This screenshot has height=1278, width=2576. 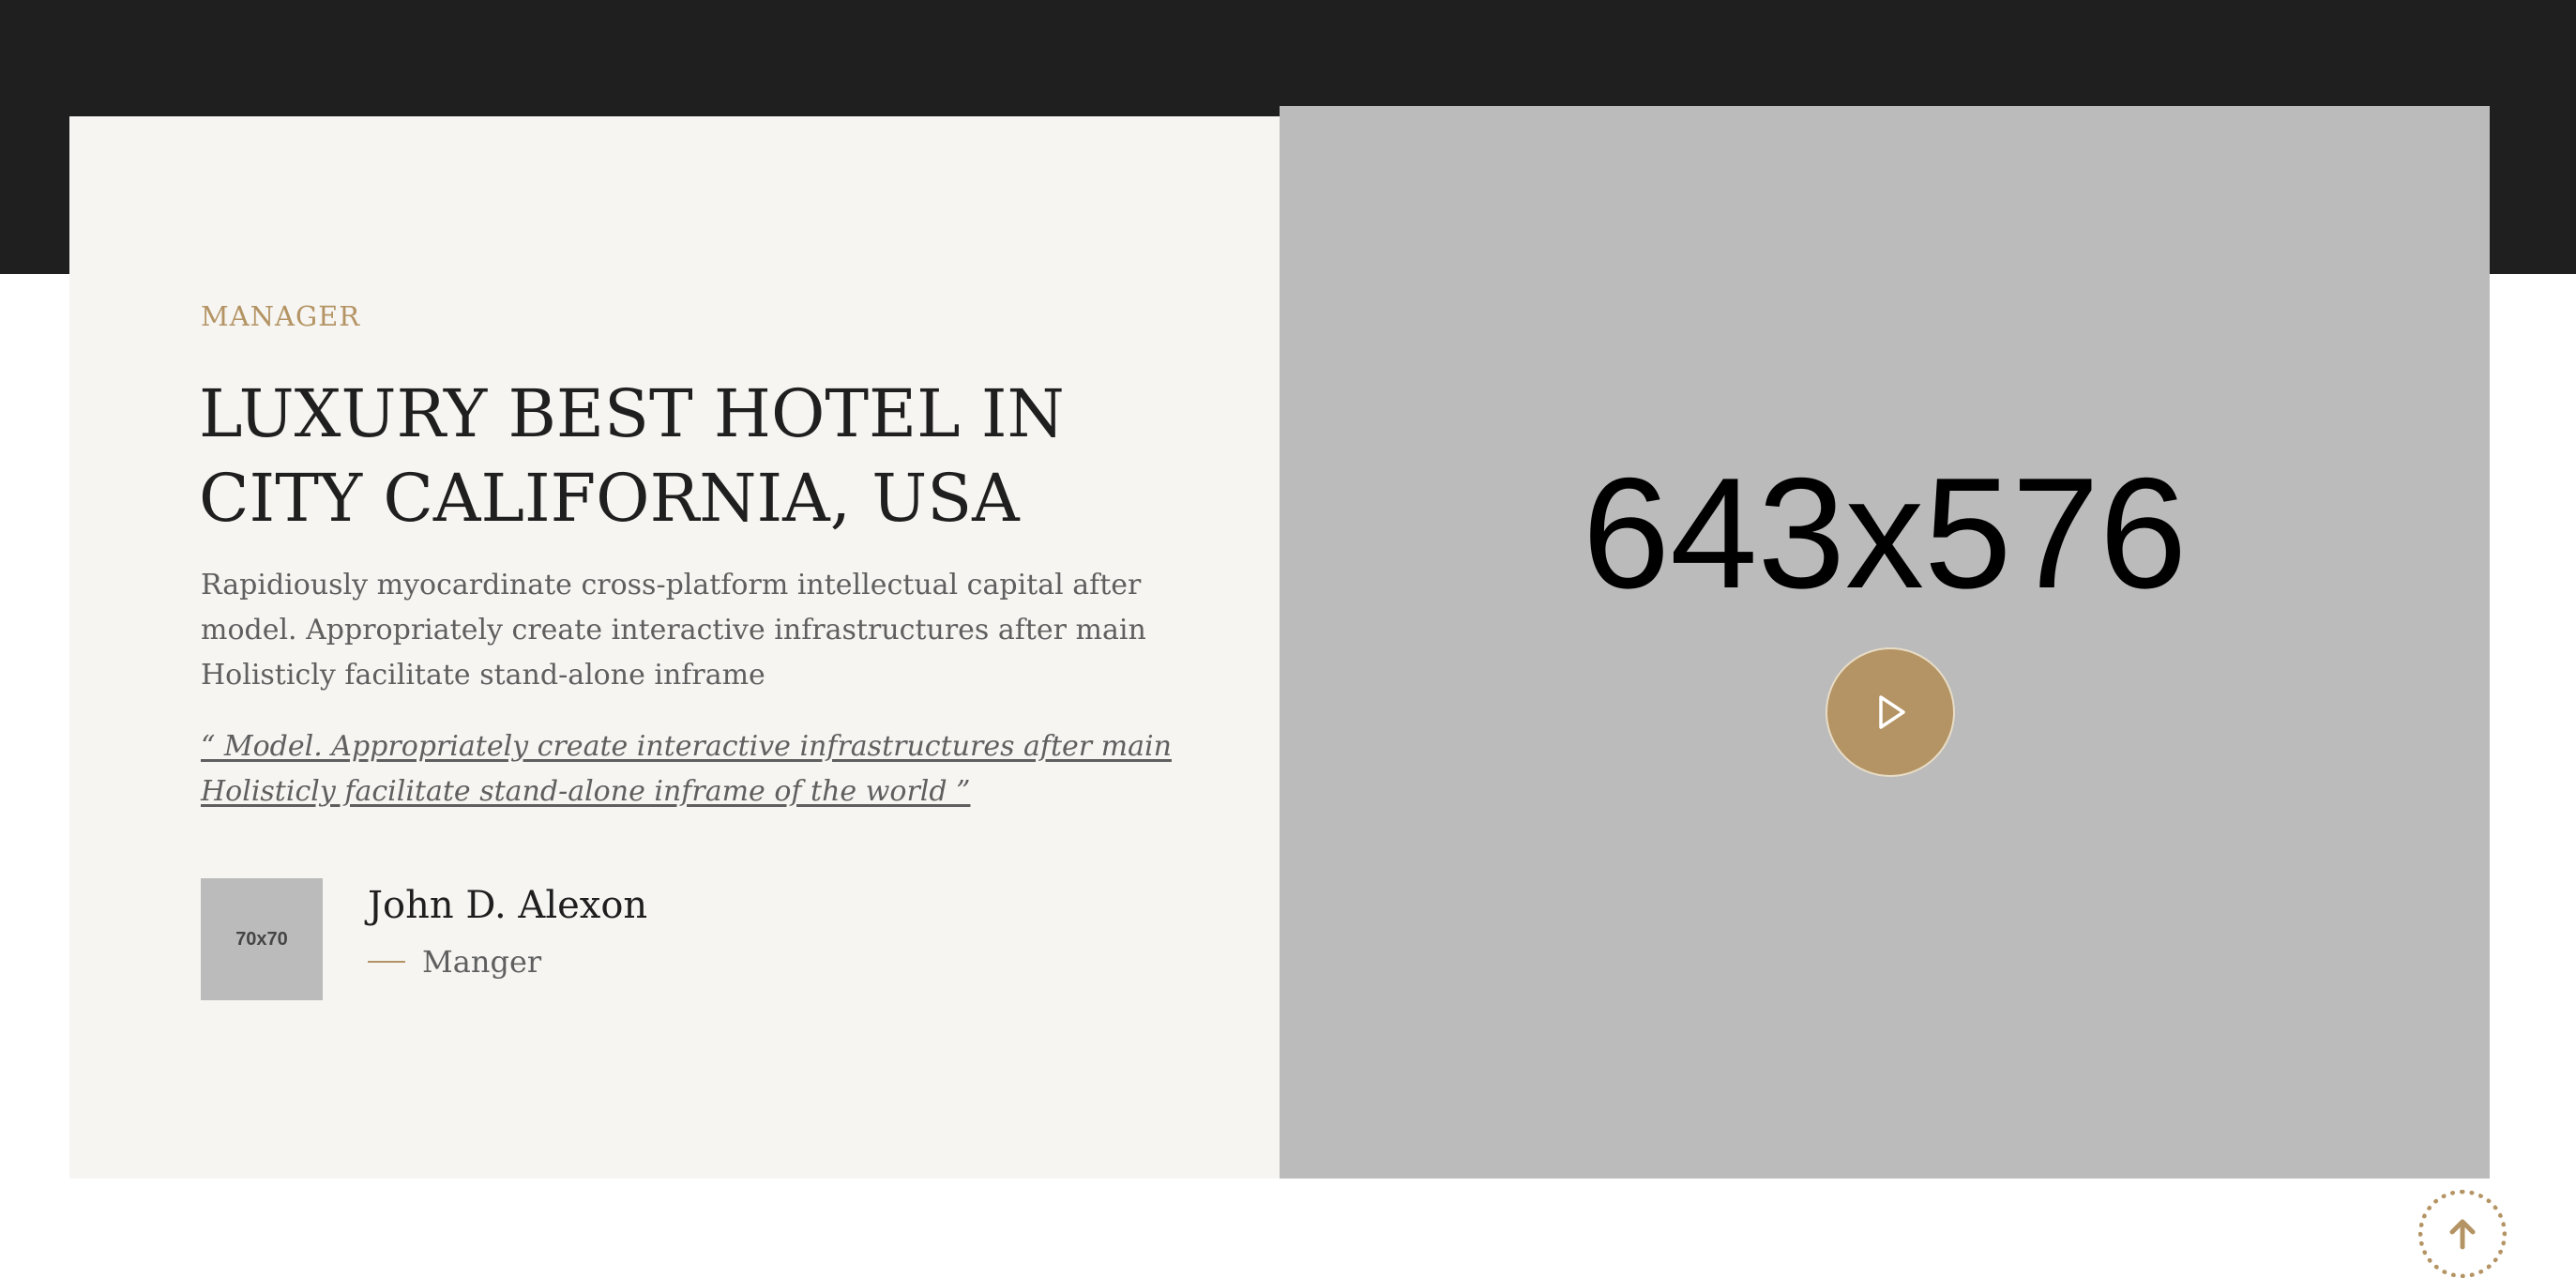 What do you see at coordinates (508, 905) in the screenshot?
I see `author-name: John D. Alexon` at bounding box center [508, 905].